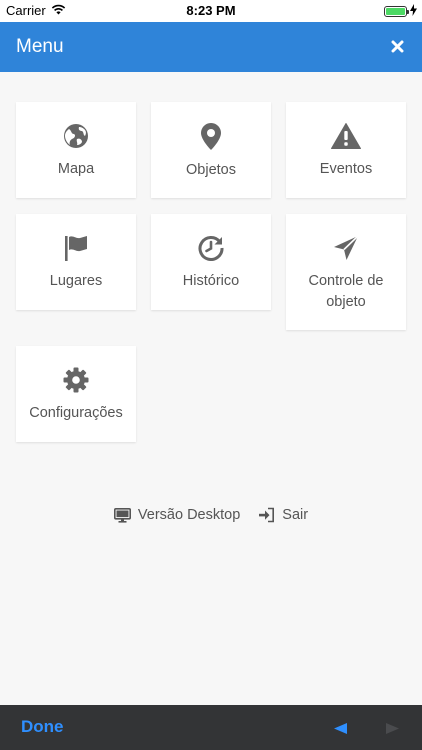 This screenshot has width=422, height=750. Describe the element at coordinates (76, 413) in the screenshot. I see `tile-label: Configurações` at that location.